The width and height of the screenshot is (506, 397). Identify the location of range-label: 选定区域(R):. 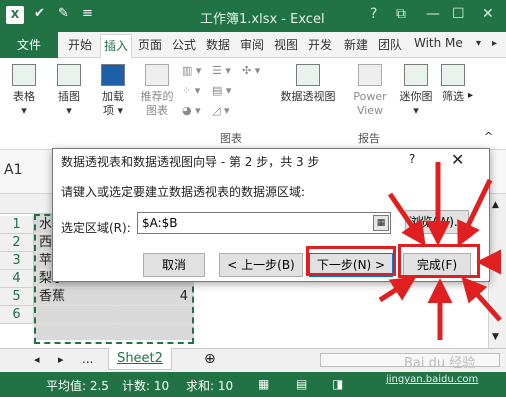
(96, 228).